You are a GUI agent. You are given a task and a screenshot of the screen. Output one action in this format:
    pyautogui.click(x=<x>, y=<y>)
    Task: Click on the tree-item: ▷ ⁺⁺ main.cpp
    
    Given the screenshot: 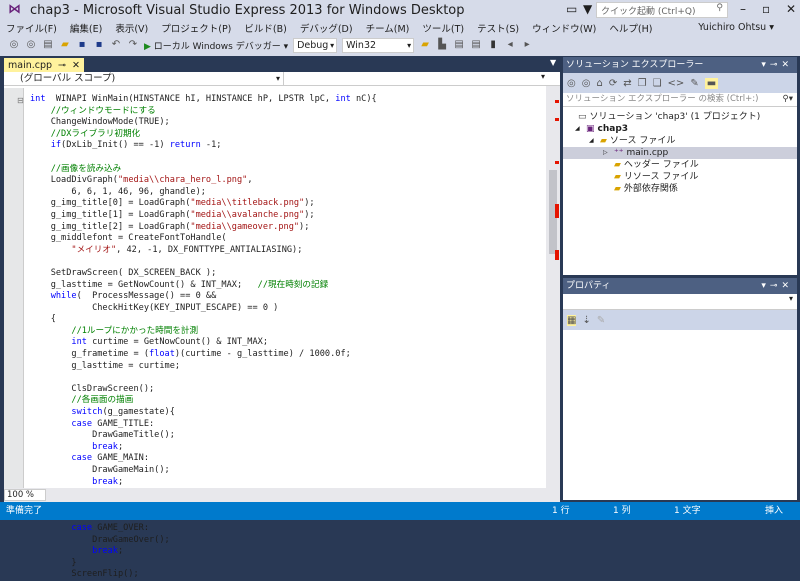 What is the action you would take?
    pyautogui.click(x=680, y=153)
    